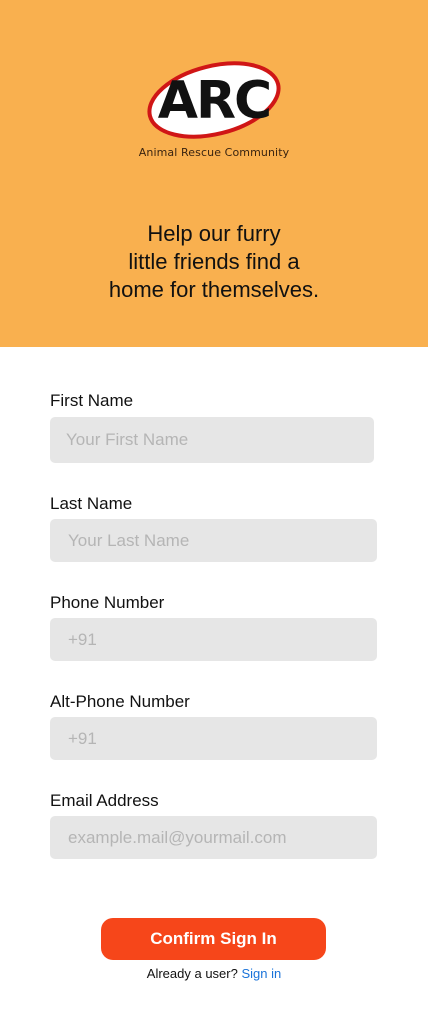 This screenshot has height=1015, width=428. Describe the element at coordinates (213, 939) in the screenshot. I see `confirm-sign-in-button: Confirm Sign In` at that location.